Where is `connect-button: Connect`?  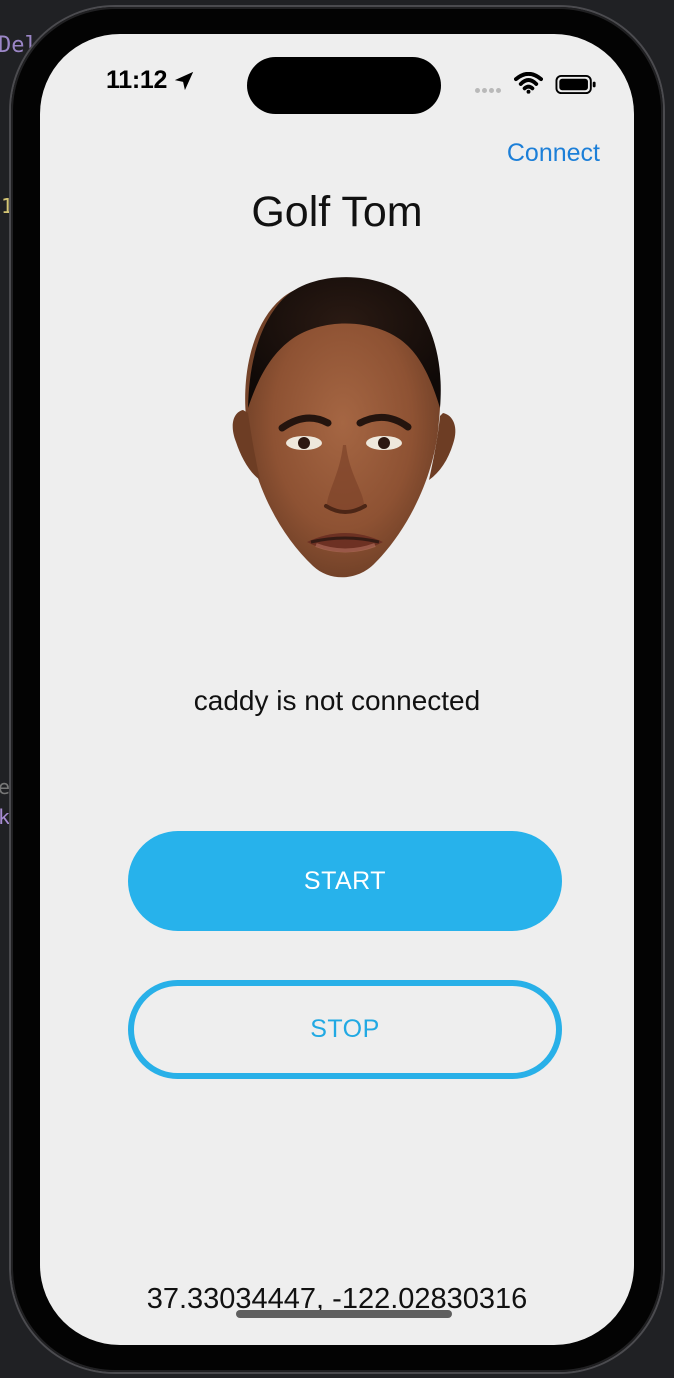 connect-button: Connect is located at coordinates (553, 153).